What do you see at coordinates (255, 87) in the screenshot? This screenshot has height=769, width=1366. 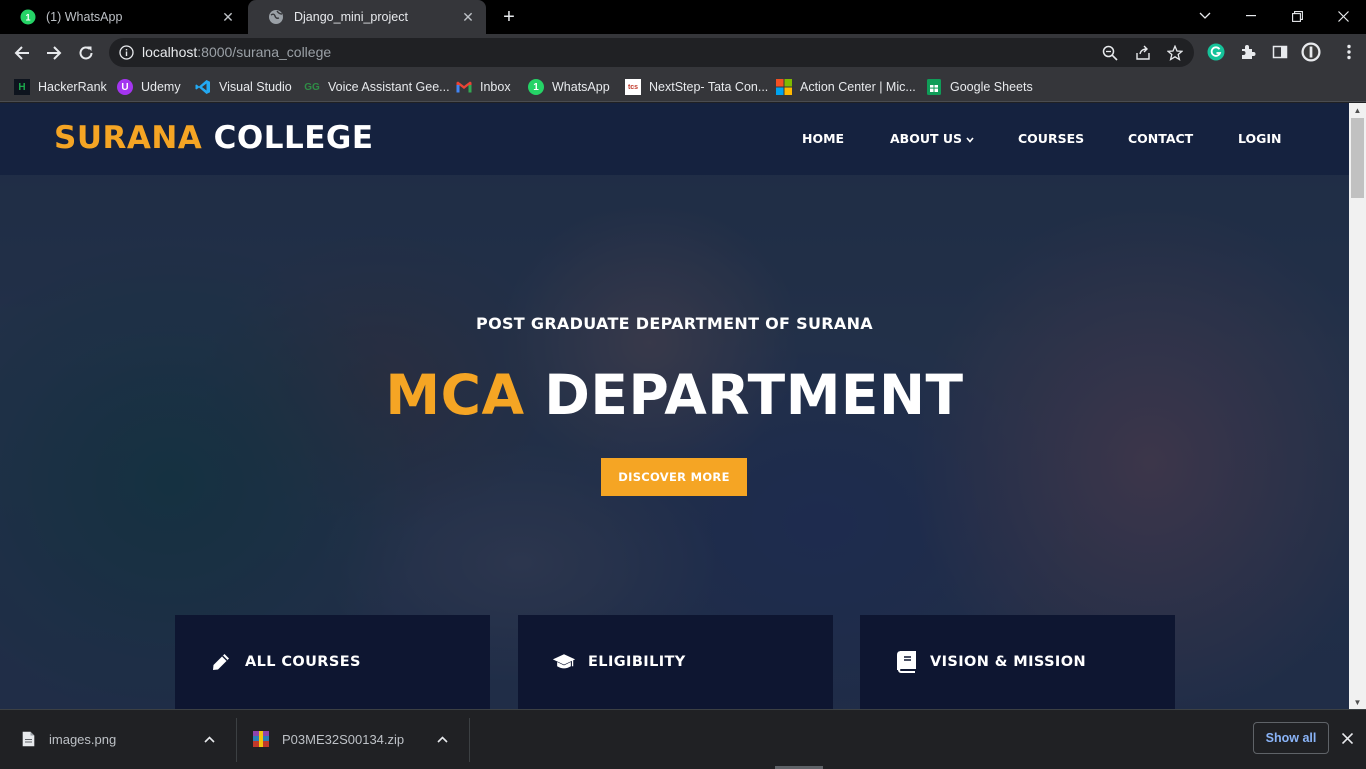 I see `bookmark-label: Visual Studio` at bounding box center [255, 87].